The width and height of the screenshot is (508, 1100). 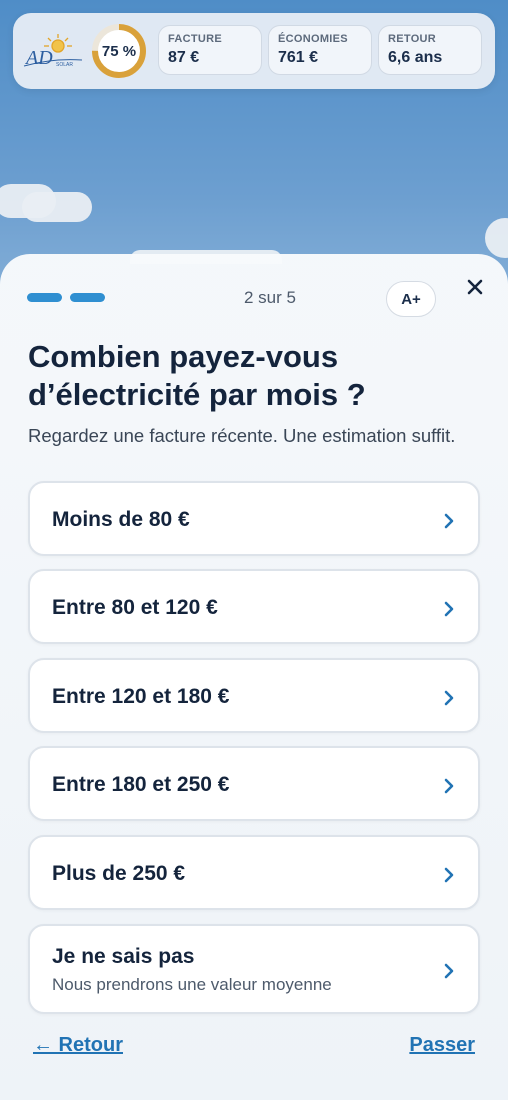 What do you see at coordinates (123, 956) in the screenshot?
I see `option-label: Je ne sais pas` at bounding box center [123, 956].